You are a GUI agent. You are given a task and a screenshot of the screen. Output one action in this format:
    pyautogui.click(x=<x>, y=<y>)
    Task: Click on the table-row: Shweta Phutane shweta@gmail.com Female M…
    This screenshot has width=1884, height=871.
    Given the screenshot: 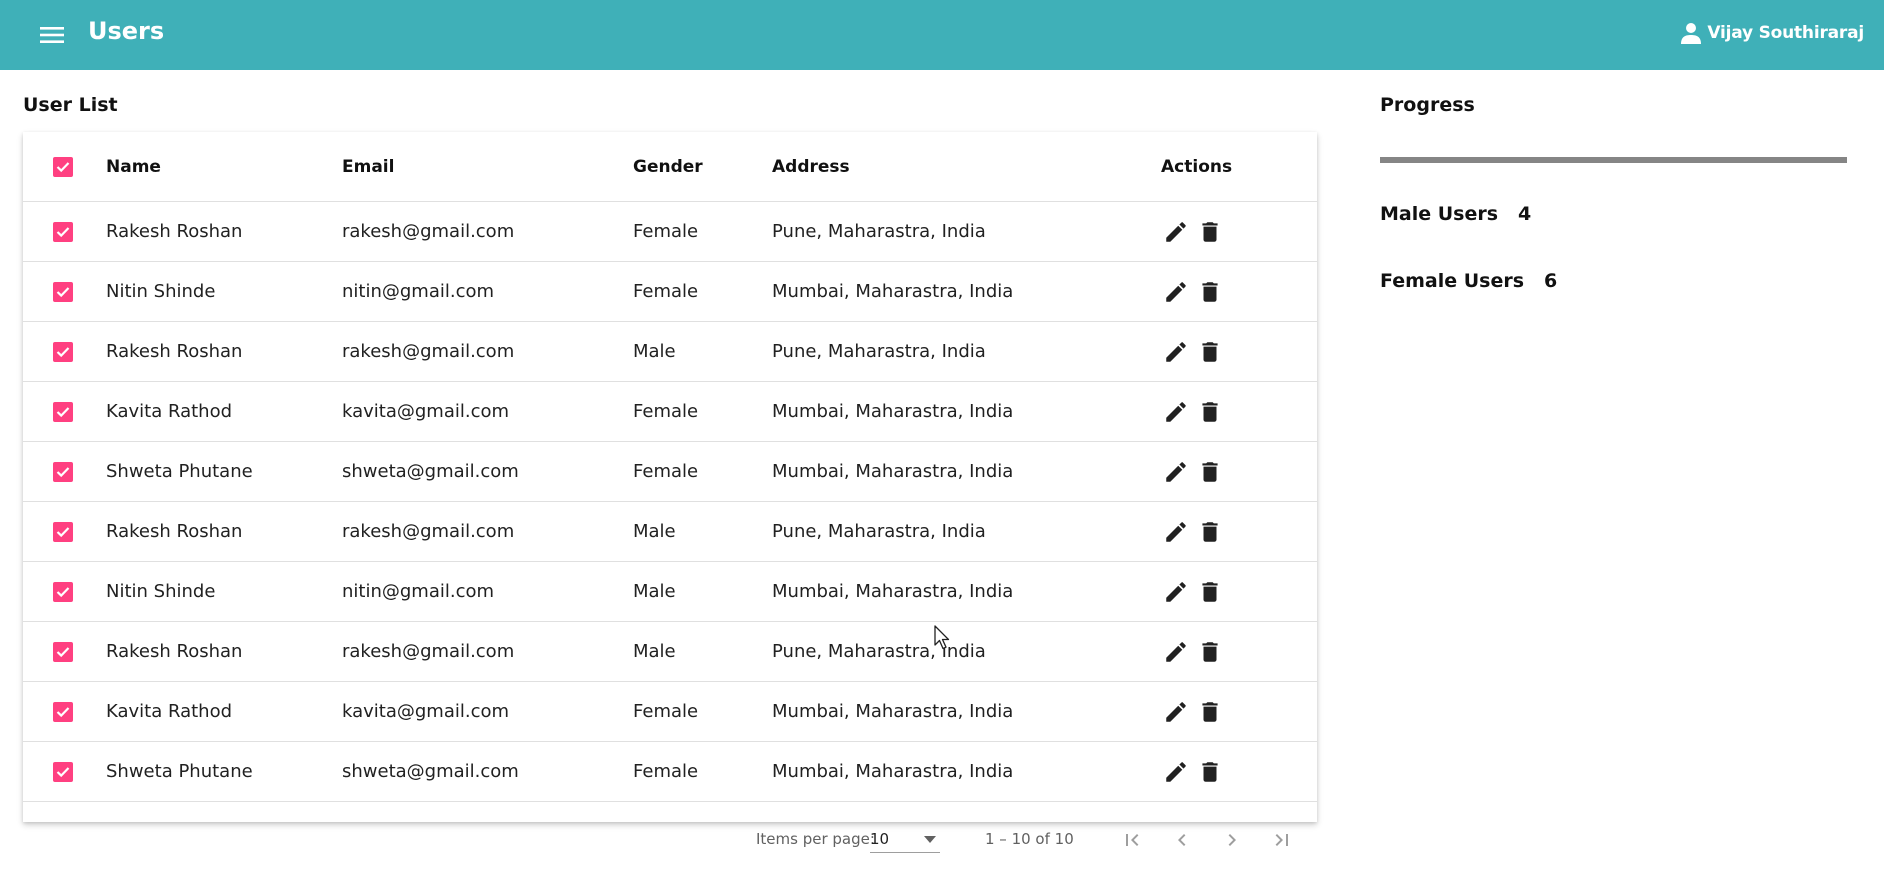 What is the action you would take?
    pyautogui.click(x=670, y=472)
    